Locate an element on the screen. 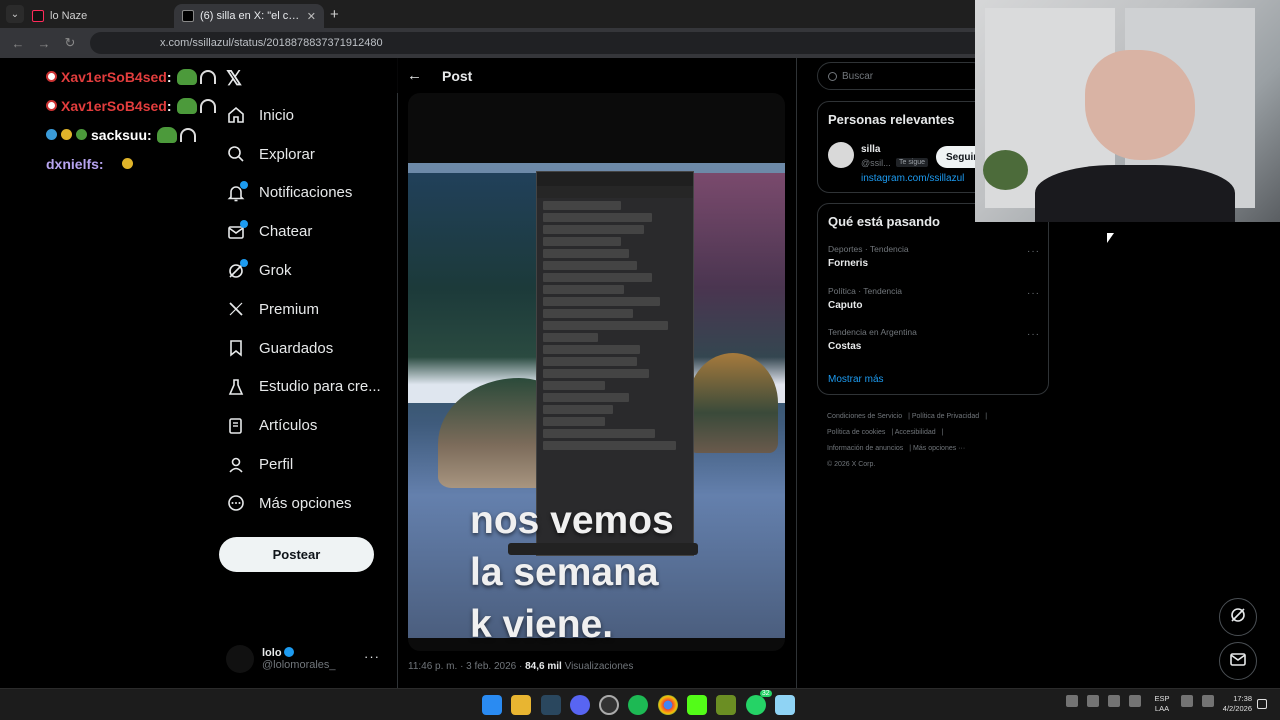 This screenshot has height=720, width=1280. steam-icon is located at coordinates (550, 705).